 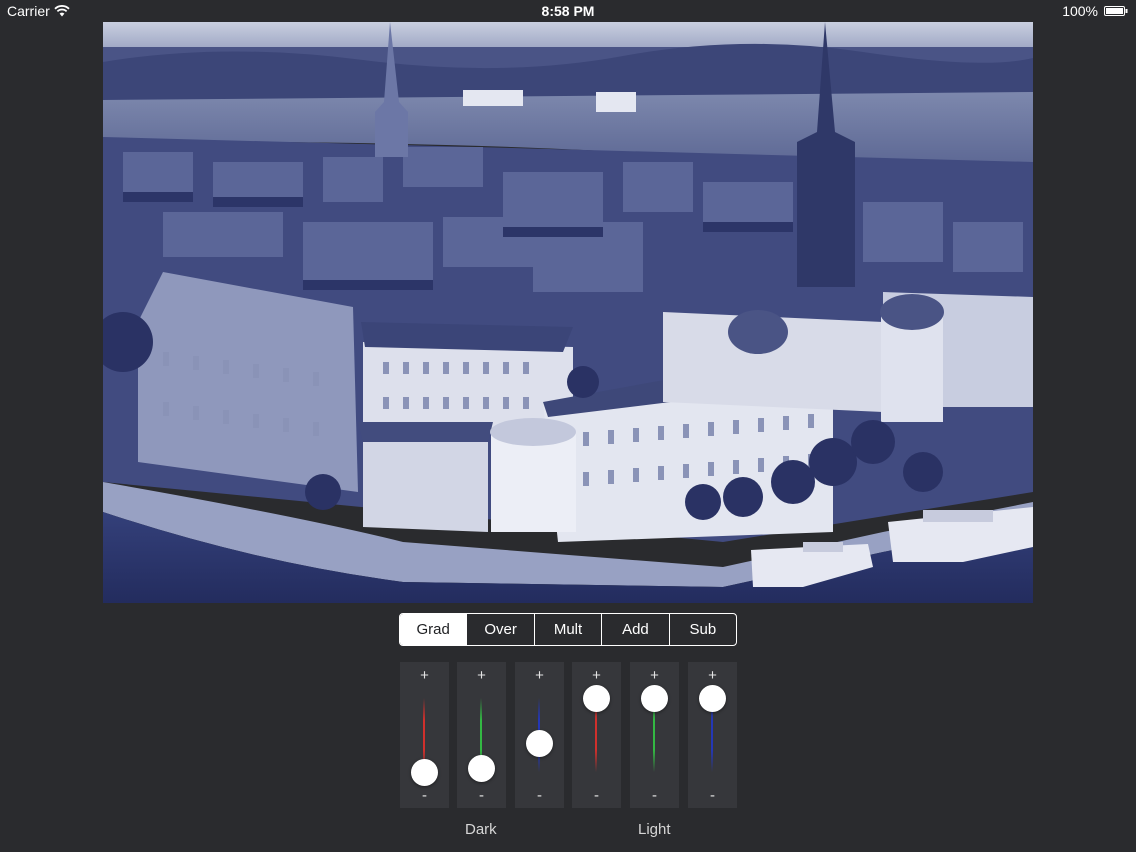 I want to click on slider-dark-green: + -, so click(x=481, y=735).